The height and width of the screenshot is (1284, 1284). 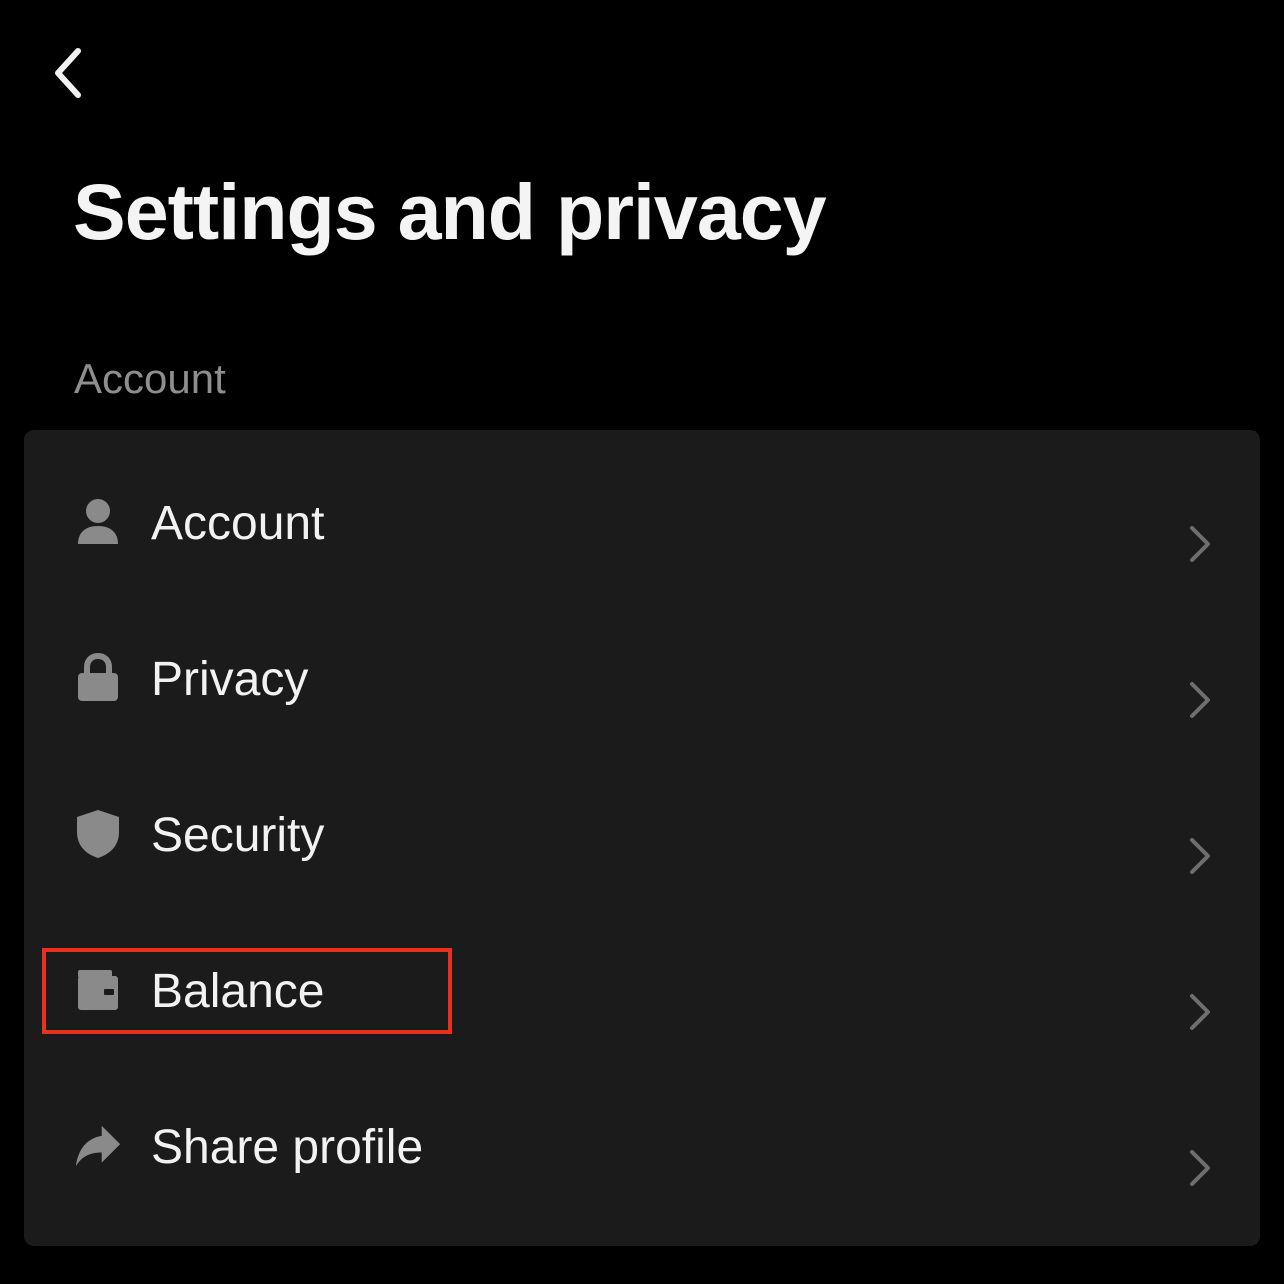 What do you see at coordinates (98, 522) in the screenshot?
I see `person-icon` at bounding box center [98, 522].